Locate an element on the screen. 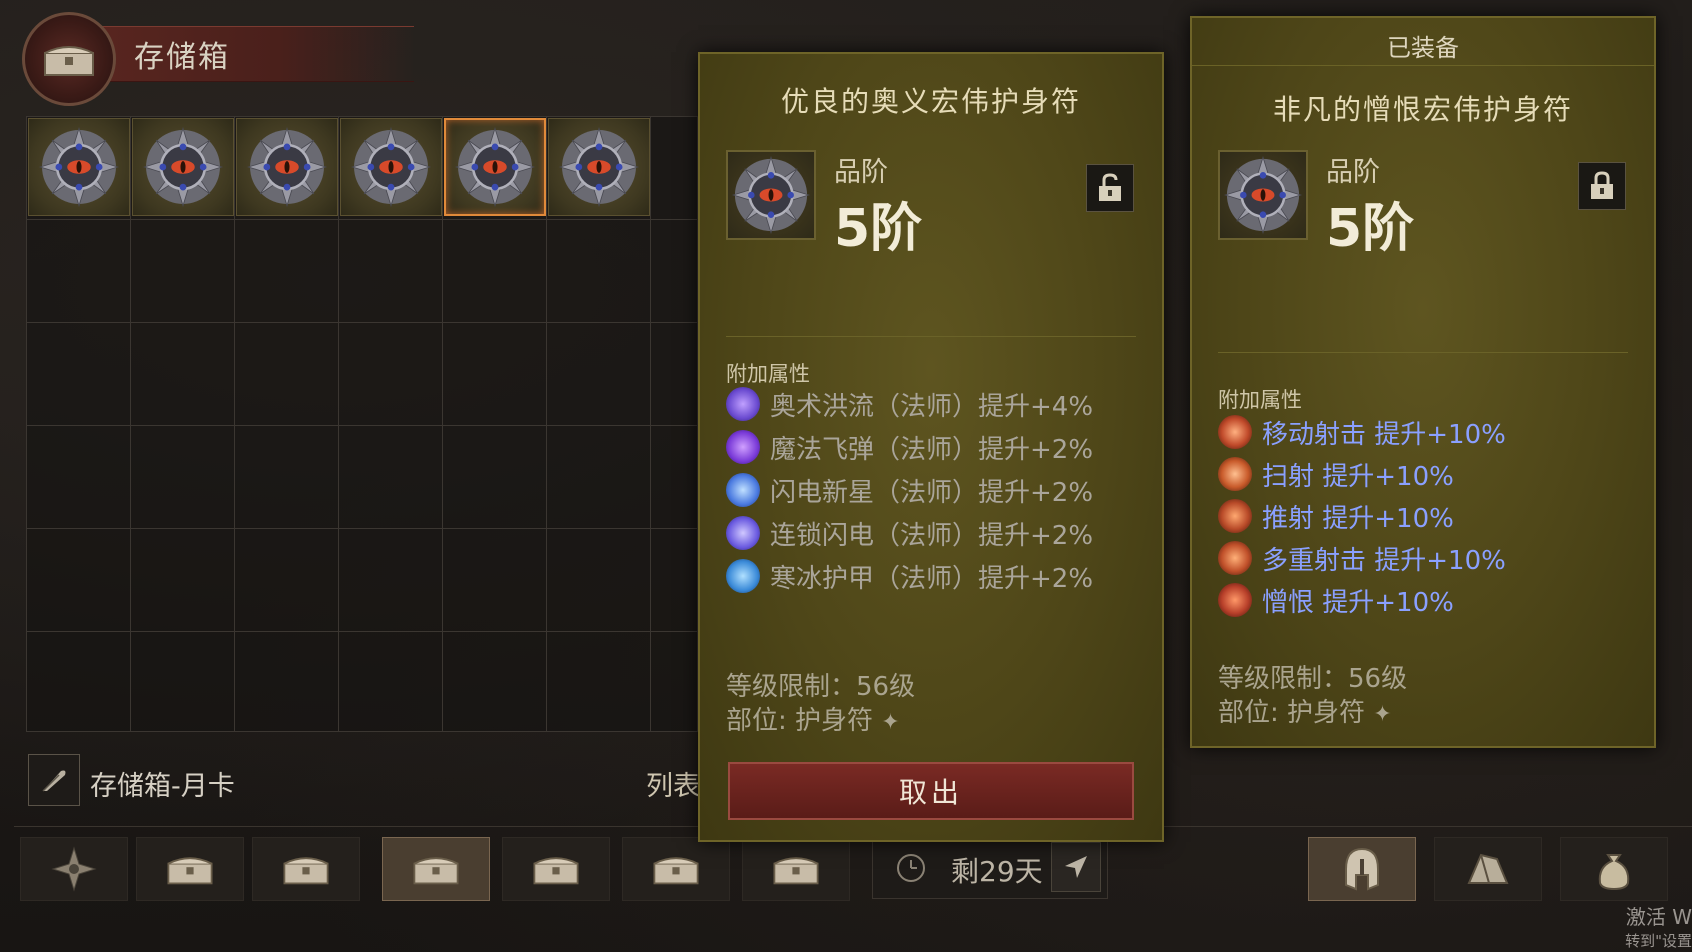 The width and height of the screenshot is (1692, 952). lightning-nova-icon is located at coordinates (743, 490).